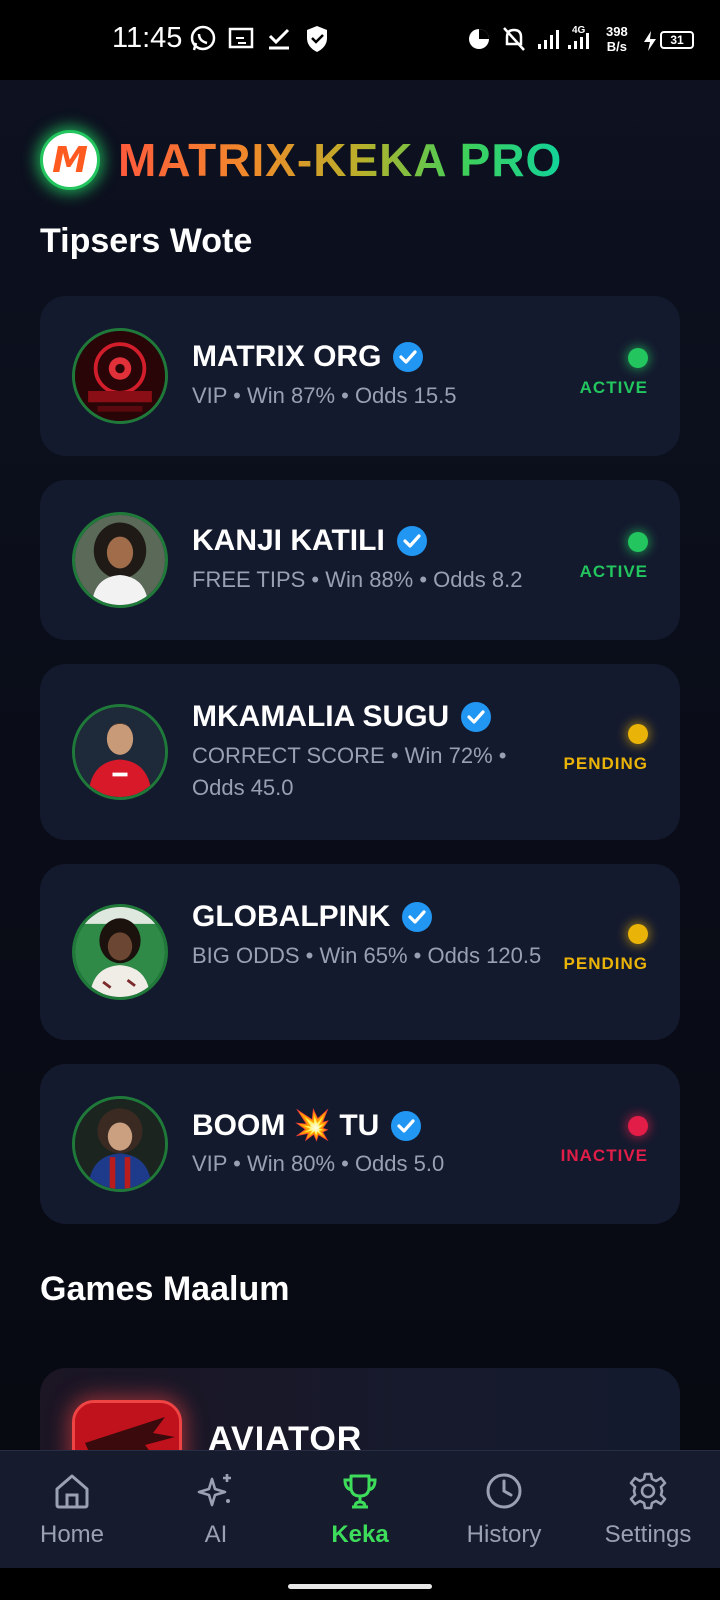  Describe the element at coordinates (479, 39) in the screenshot. I see `data-saver-icon` at that location.